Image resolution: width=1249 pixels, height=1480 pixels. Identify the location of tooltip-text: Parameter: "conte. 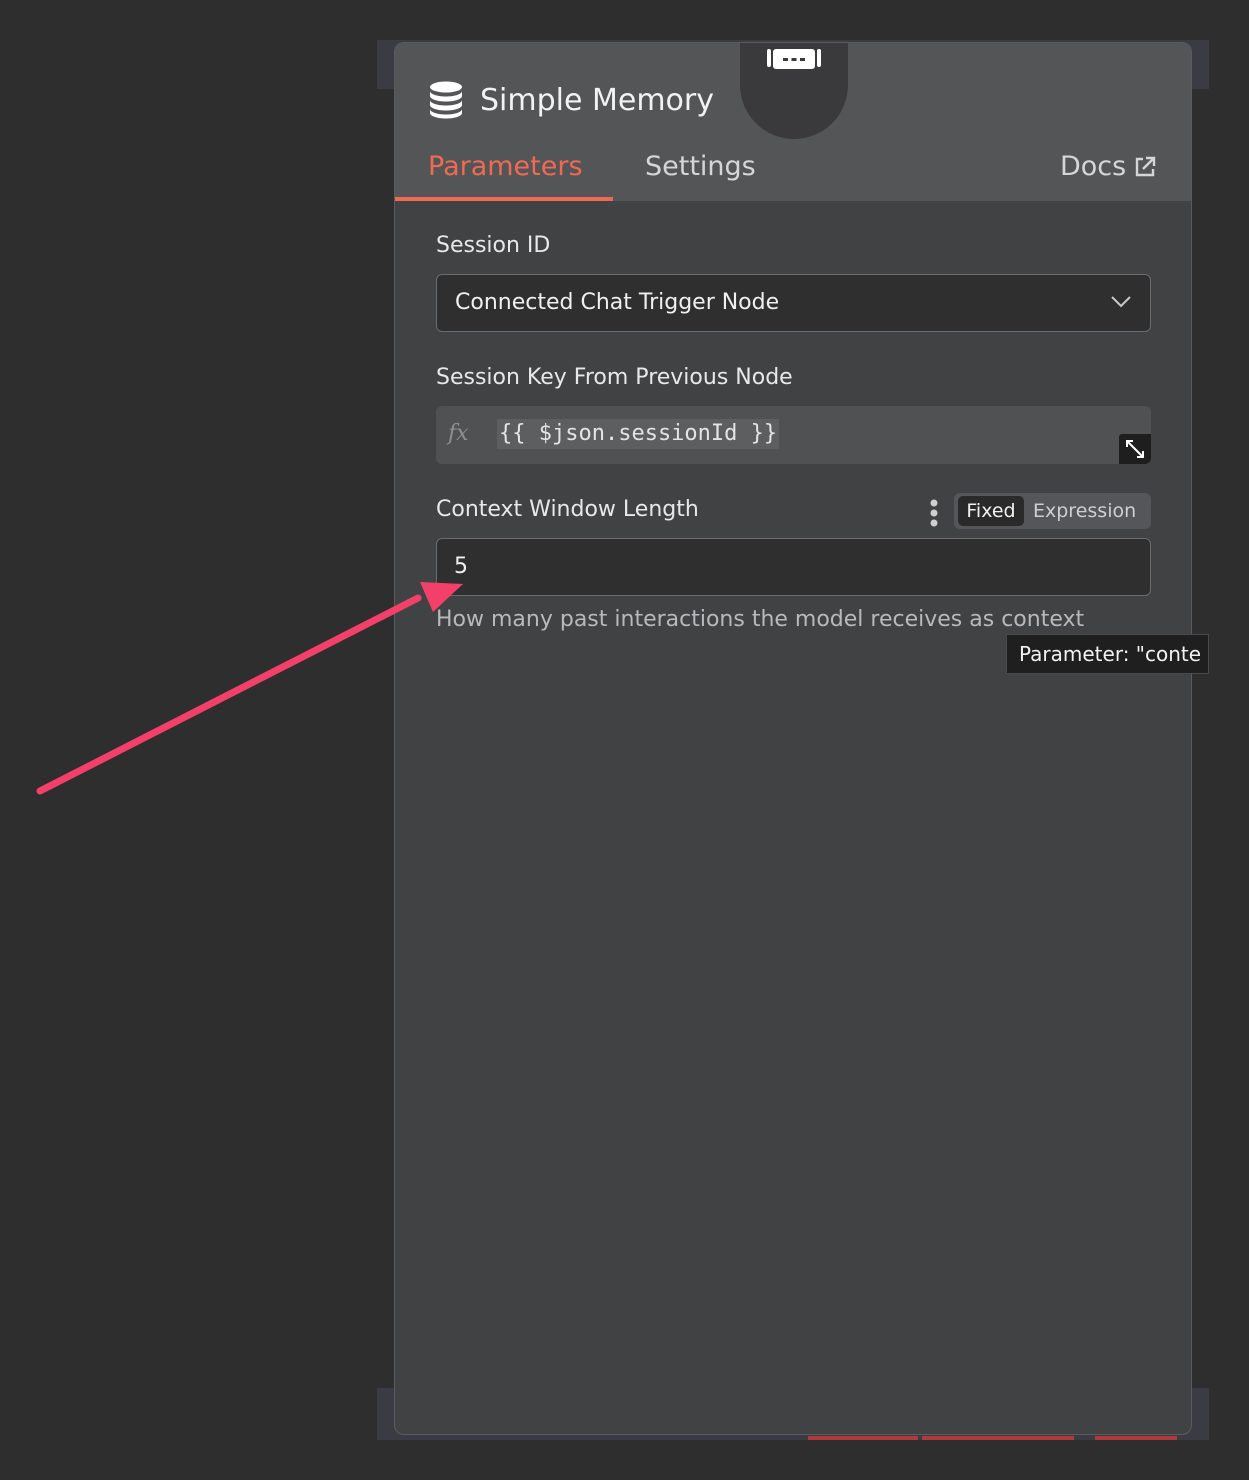
(1110, 654).